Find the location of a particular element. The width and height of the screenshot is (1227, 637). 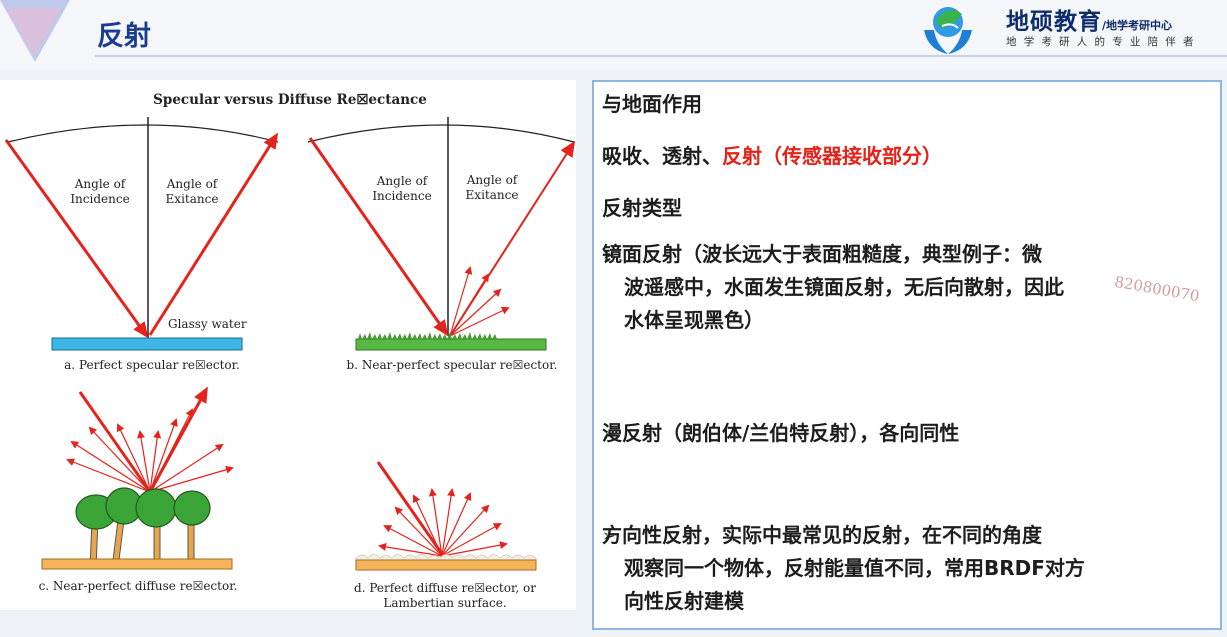

diffuse-rays-c is located at coordinates (150, 450).